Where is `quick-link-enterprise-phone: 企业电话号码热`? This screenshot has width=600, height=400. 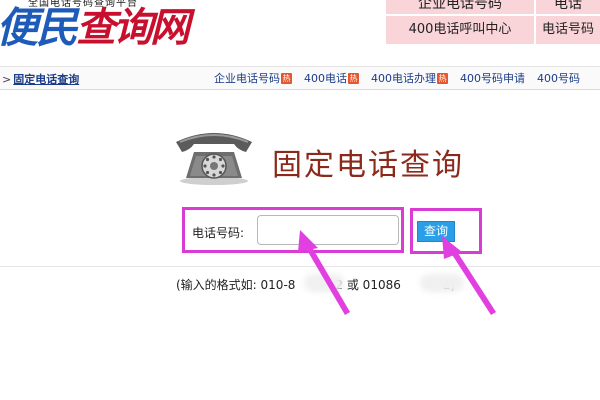 quick-link-enterprise-phone: 企业电话号码热 is located at coordinates (253, 78).